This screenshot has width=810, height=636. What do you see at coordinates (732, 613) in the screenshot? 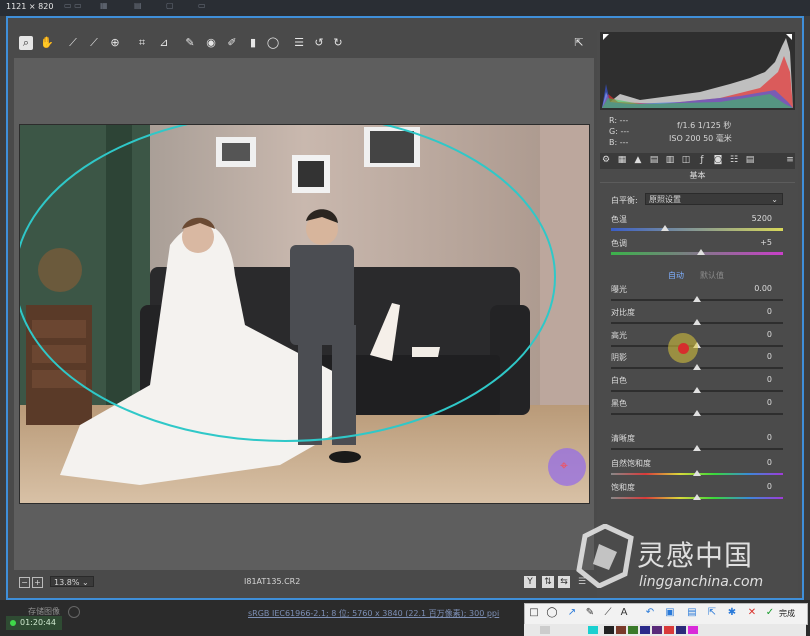
I see `pin-icon: ✱` at bounding box center [732, 613].